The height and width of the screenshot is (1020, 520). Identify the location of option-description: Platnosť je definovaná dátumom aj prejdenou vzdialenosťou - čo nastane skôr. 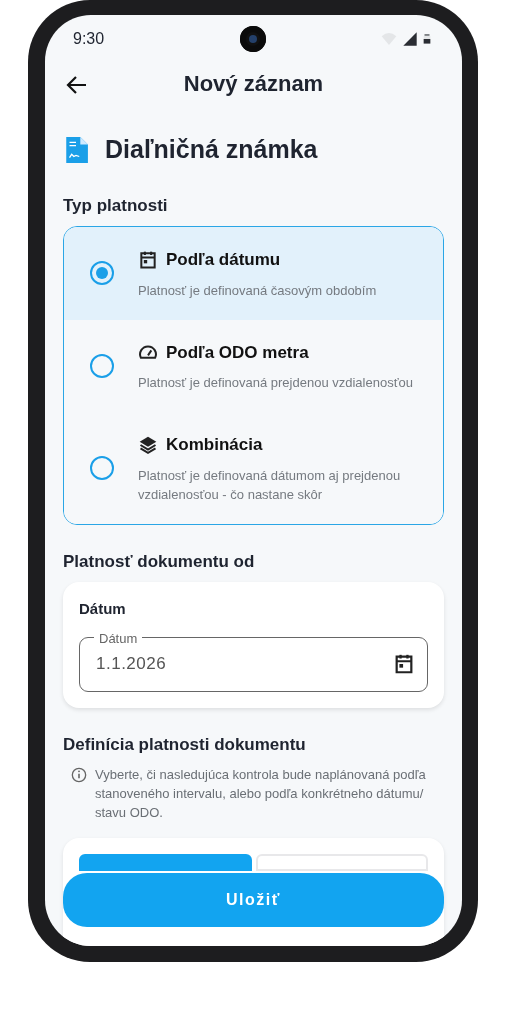
(270, 485).